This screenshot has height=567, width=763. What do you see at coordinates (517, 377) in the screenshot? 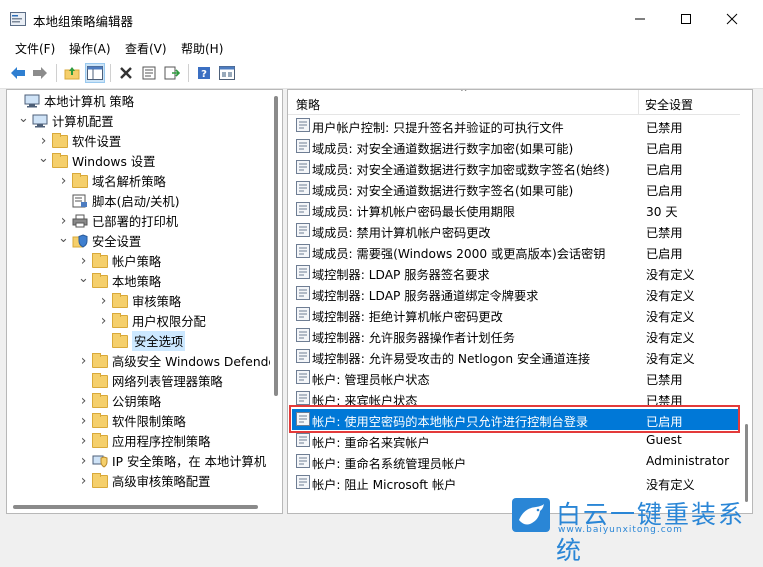
I see `policy-row: 帐户: 管理员帐户状态 已禁用` at bounding box center [517, 377].